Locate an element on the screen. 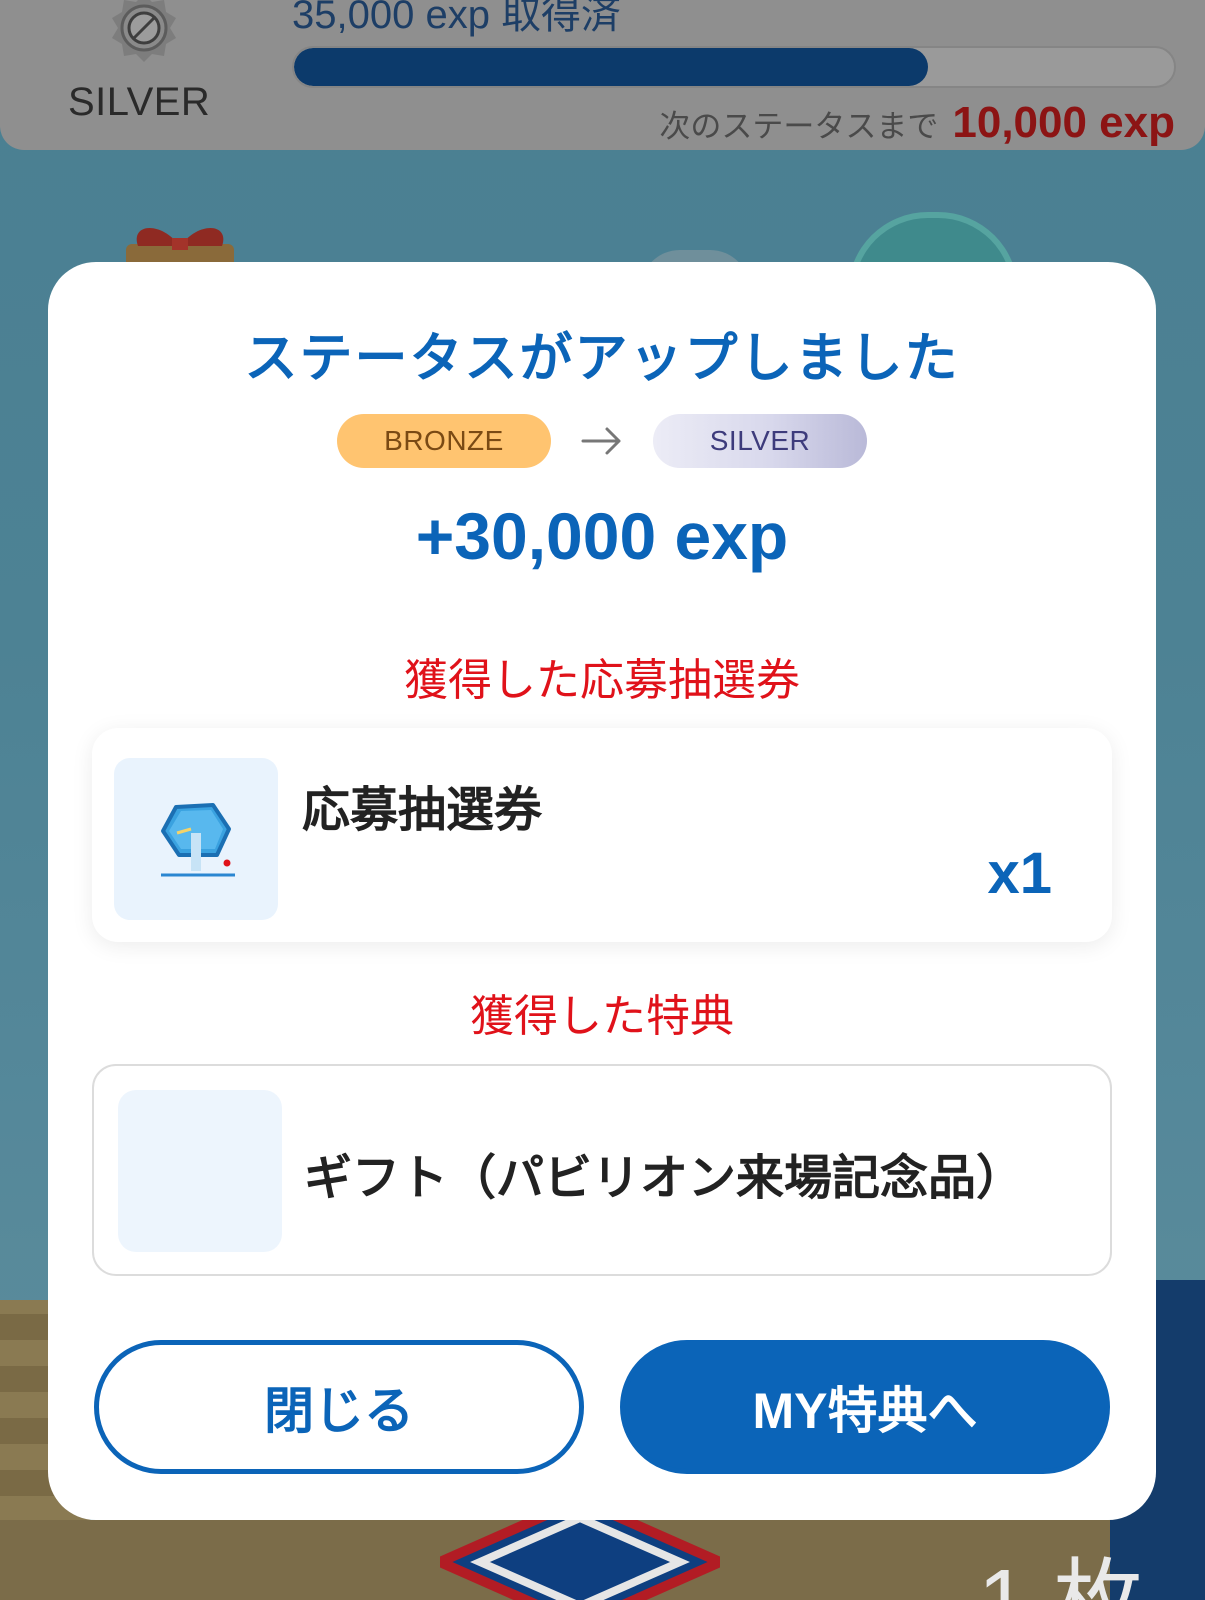  lottery-machine-icon is located at coordinates (198, 840).